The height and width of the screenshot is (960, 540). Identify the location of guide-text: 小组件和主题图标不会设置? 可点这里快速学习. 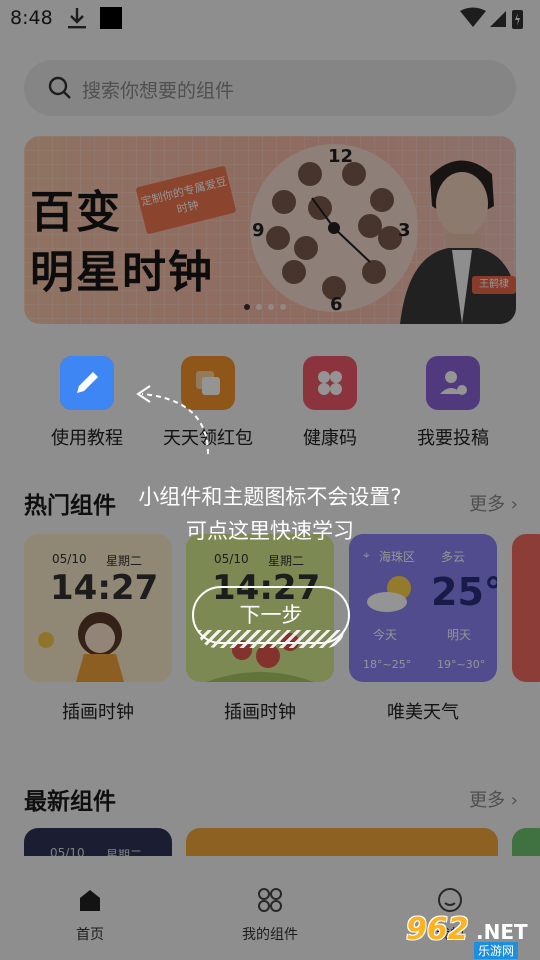
(270, 514).